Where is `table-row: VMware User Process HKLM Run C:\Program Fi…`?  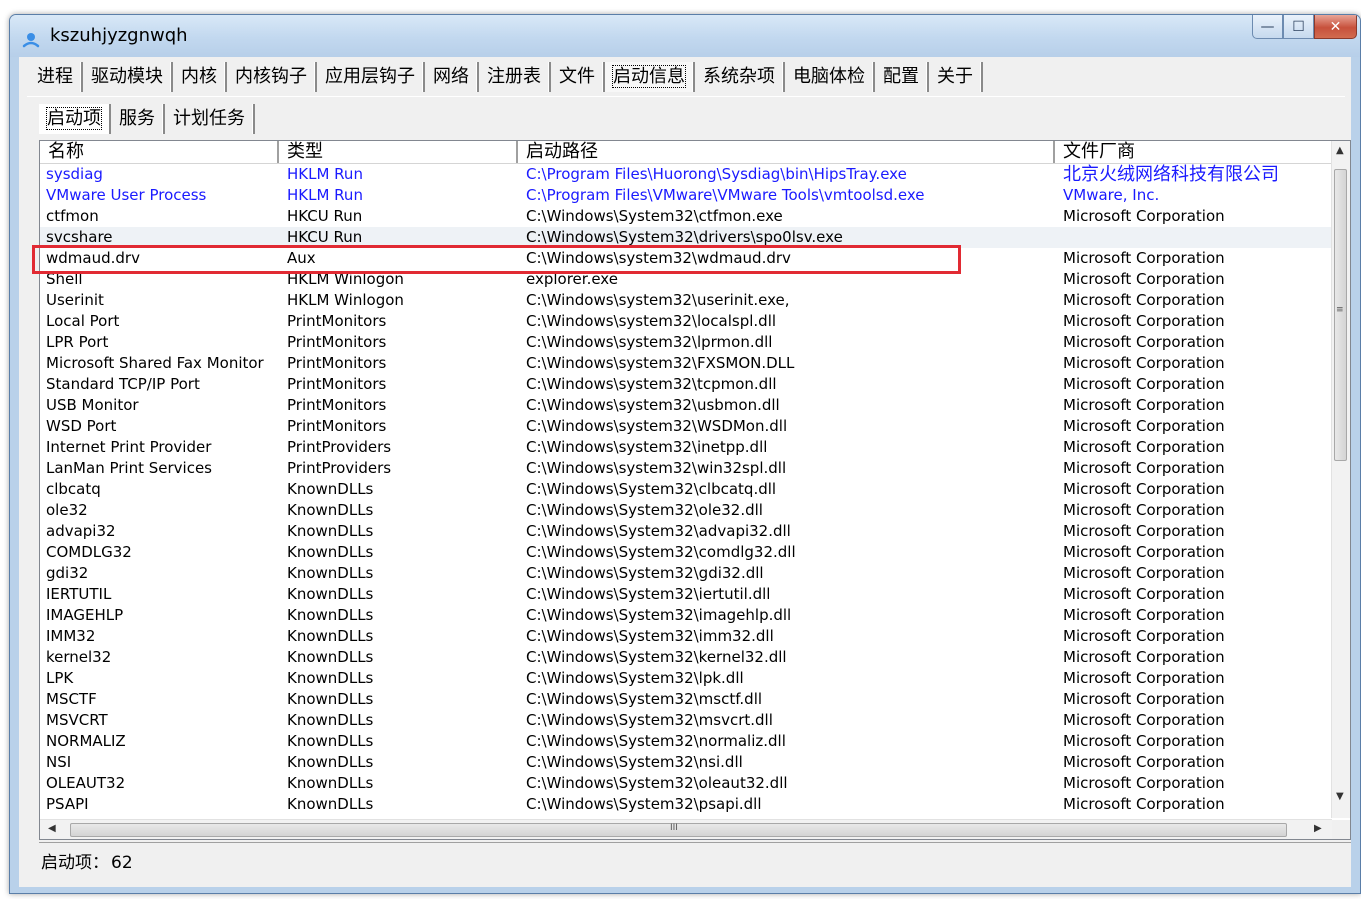
table-row: VMware User Process HKLM Run C:\Program Fi… is located at coordinates (686, 195).